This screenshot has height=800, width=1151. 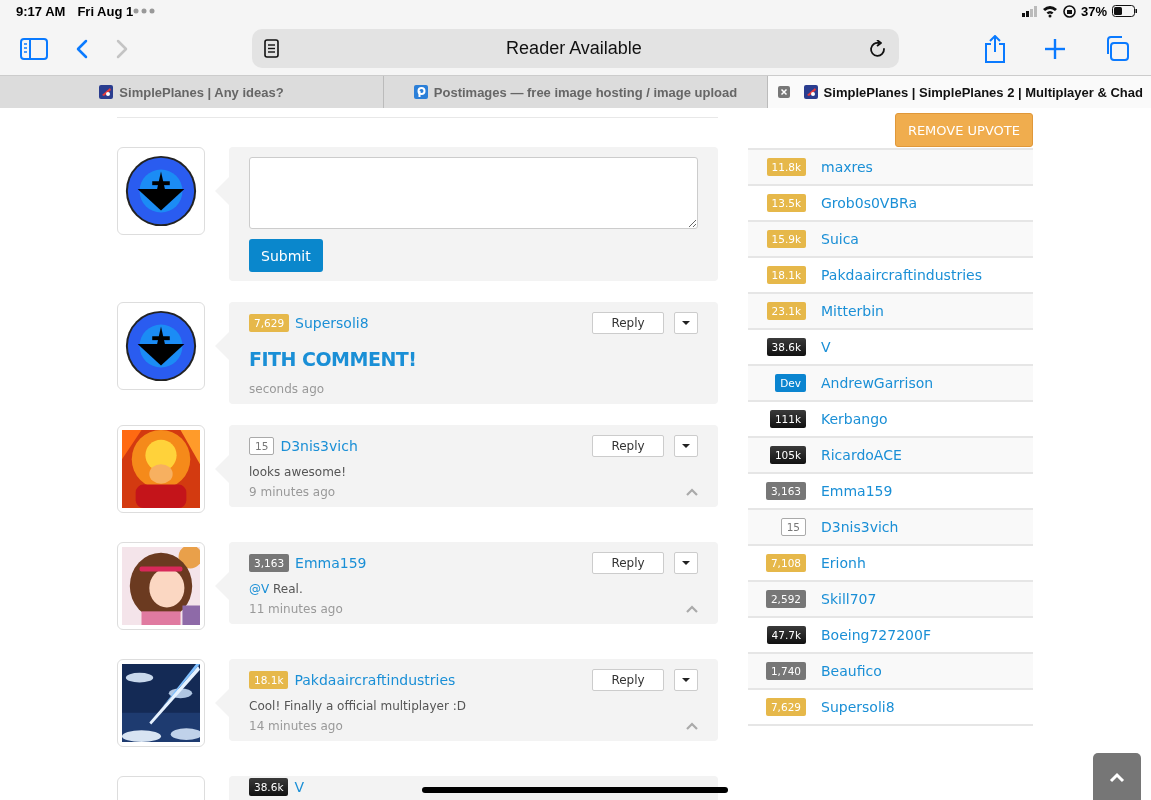 I want to click on user-link: Supersoli8, so click(x=858, y=707).